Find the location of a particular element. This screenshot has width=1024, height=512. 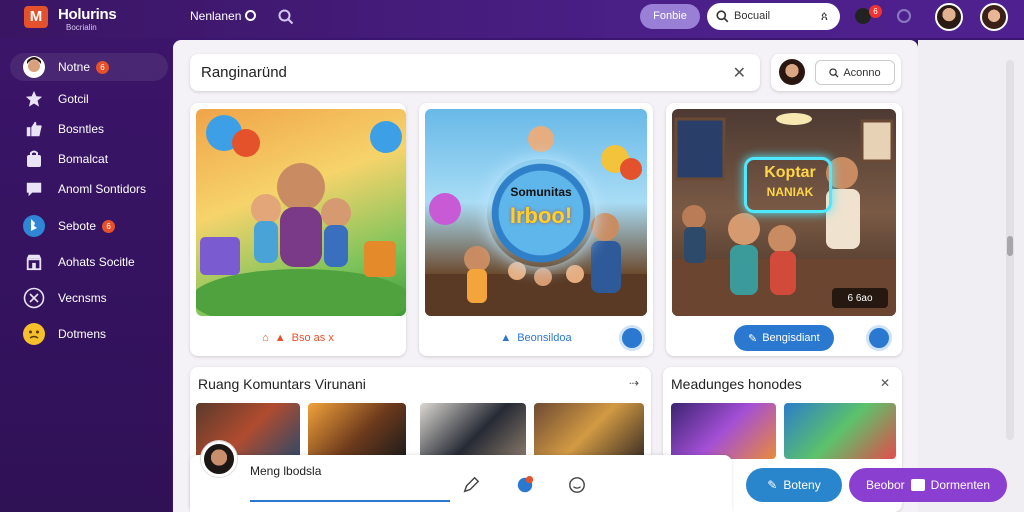

thumbs-up-icon is located at coordinates (34, 129).